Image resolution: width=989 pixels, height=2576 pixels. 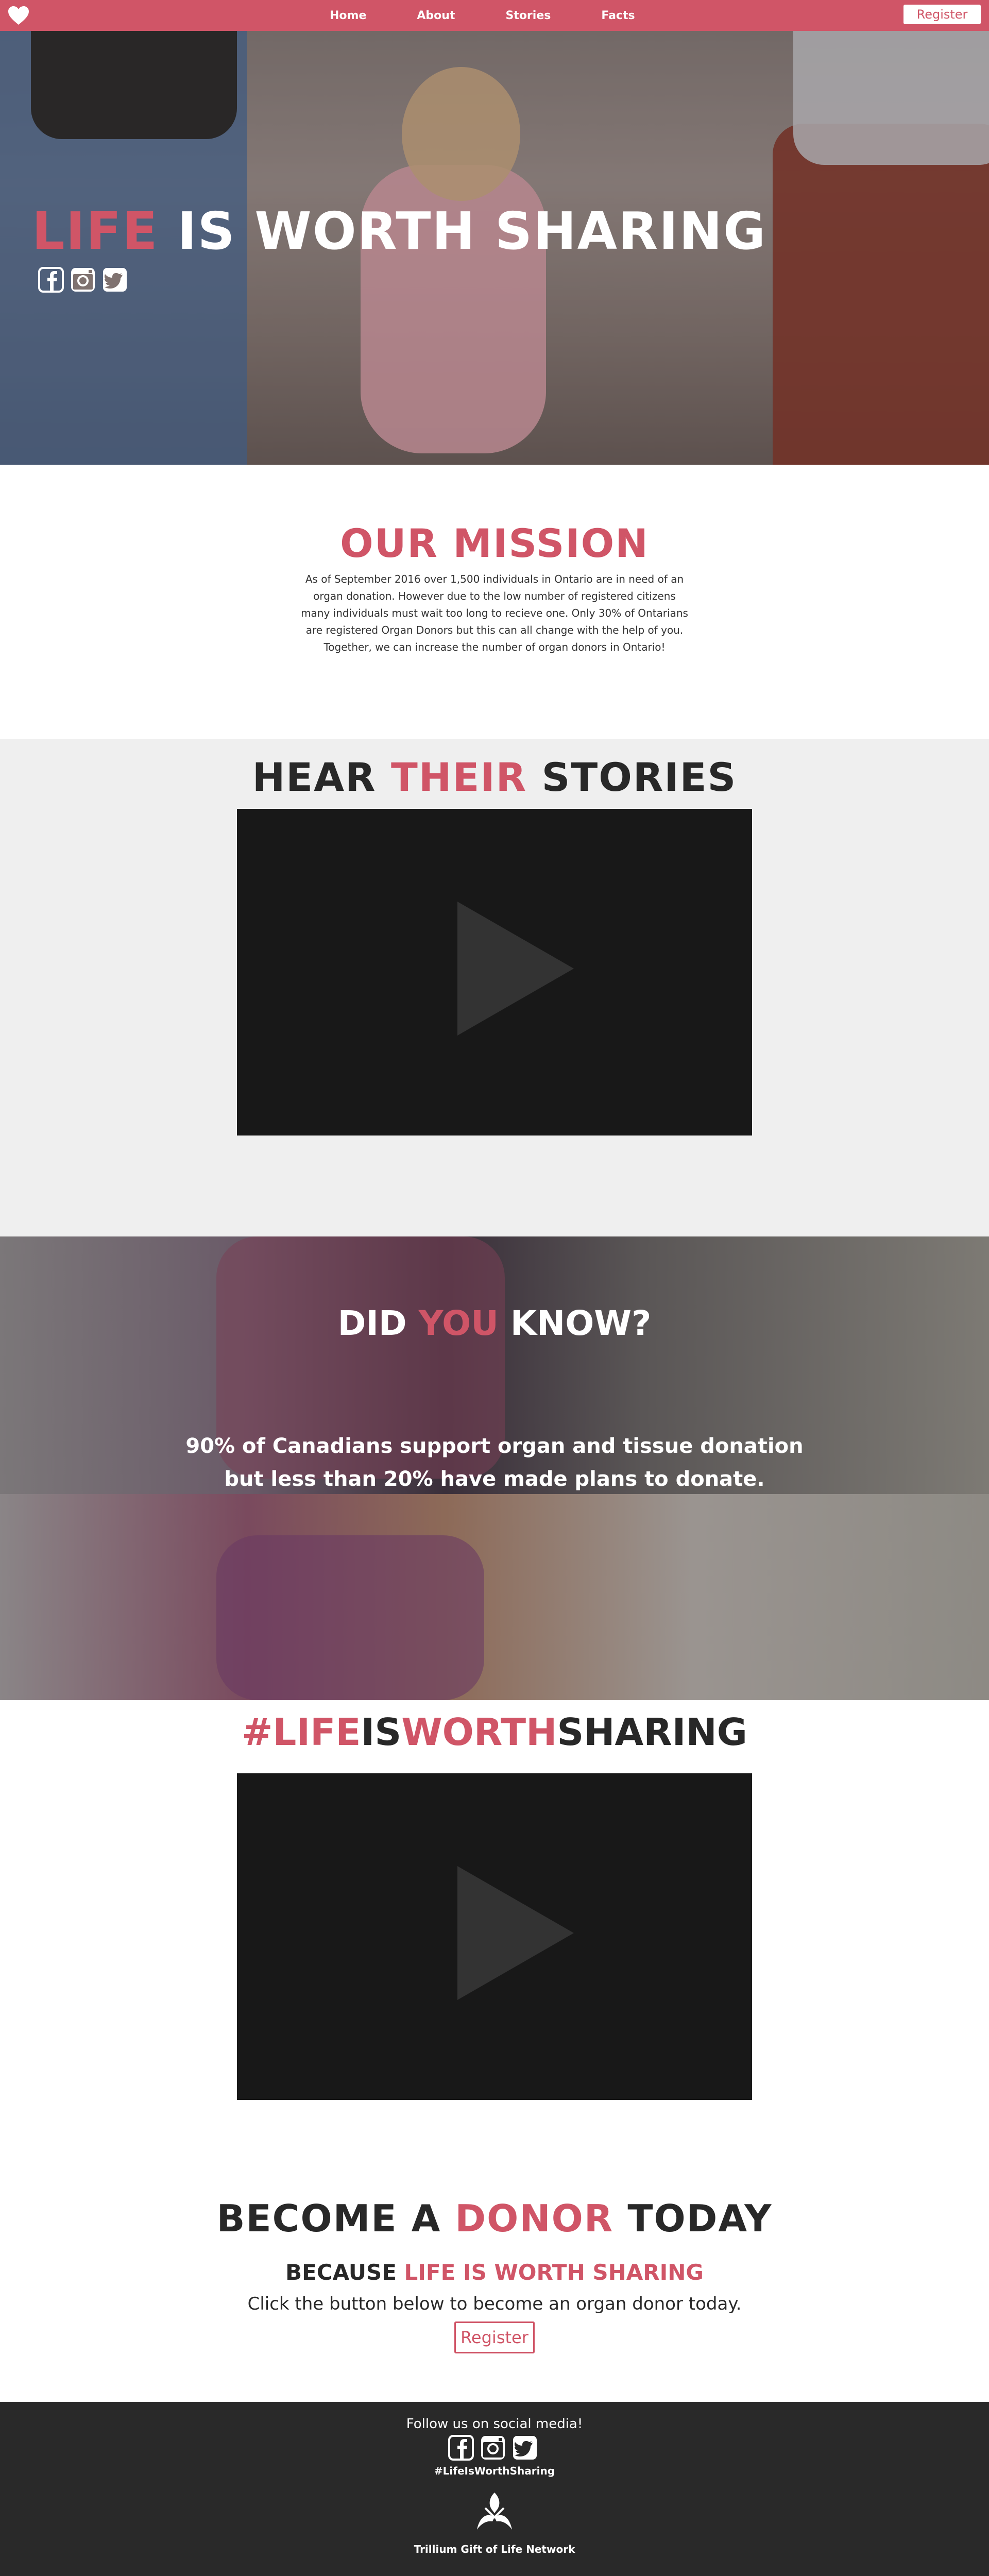 What do you see at coordinates (95, 231) in the screenshot?
I see `hero-title-accent: LIFE` at bounding box center [95, 231].